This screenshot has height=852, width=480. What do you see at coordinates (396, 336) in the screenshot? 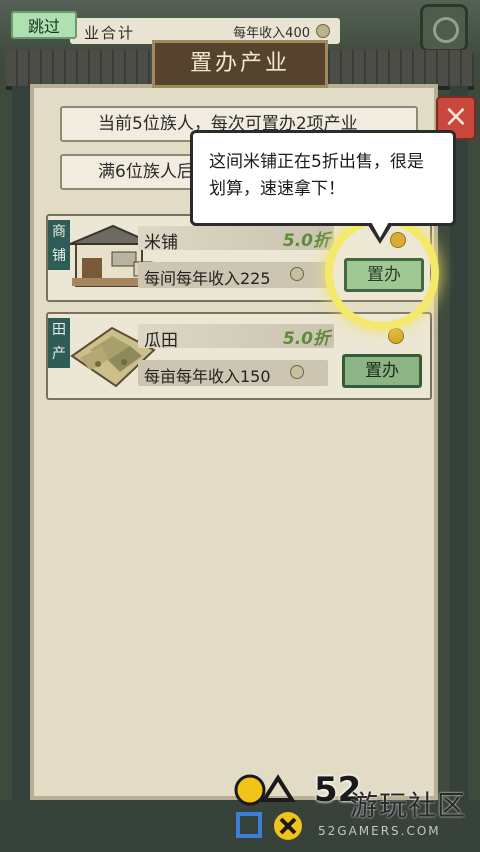
I see `gold-coin-icon` at bounding box center [396, 336].